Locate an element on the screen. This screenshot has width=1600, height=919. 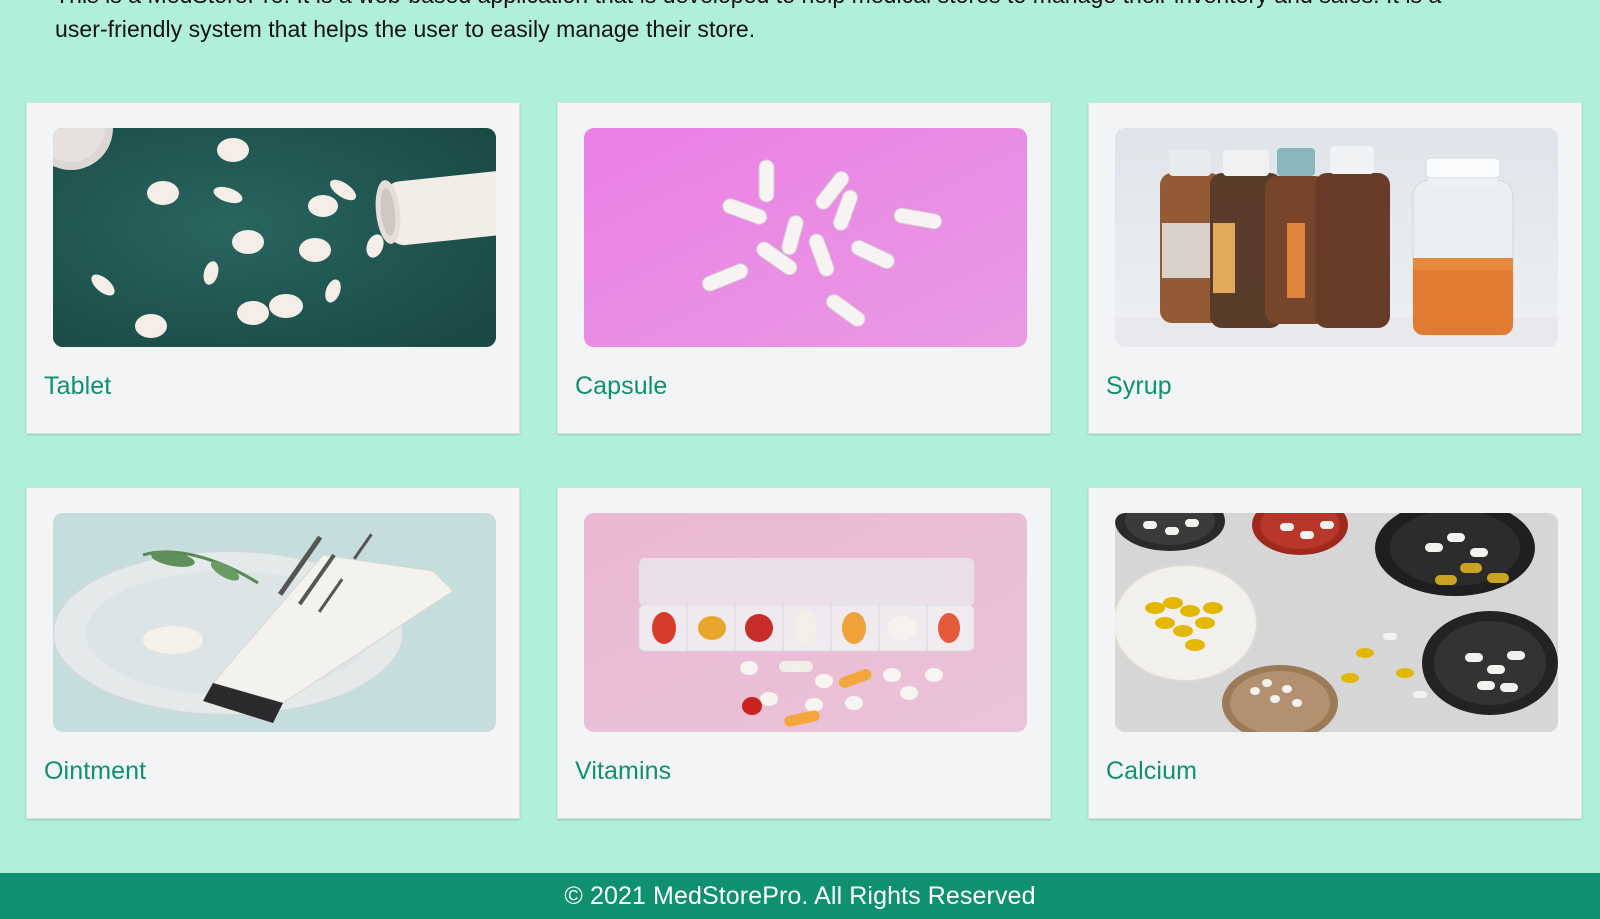
category-title: Calcium is located at coordinates (1151, 771).